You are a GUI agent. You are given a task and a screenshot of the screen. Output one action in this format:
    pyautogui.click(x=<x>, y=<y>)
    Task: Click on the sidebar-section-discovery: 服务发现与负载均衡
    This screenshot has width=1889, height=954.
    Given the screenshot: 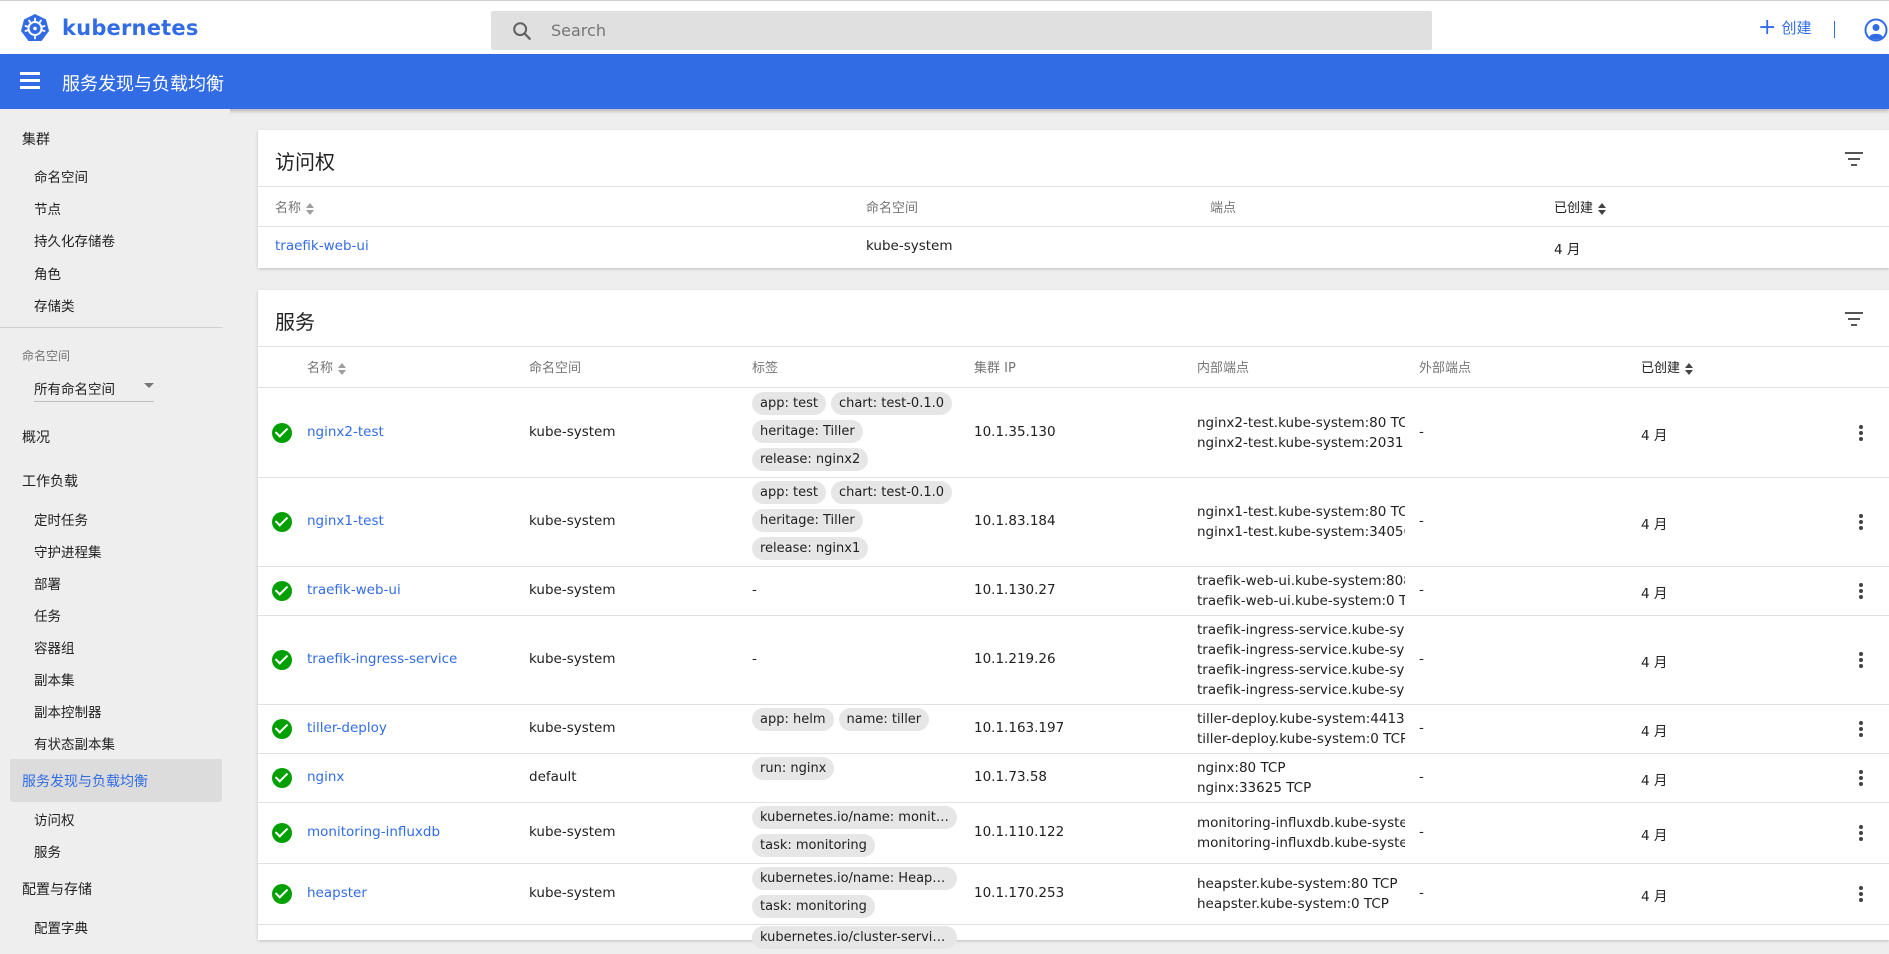 What is the action you would take?
    pyautogui.click(x=85, y=781)
    